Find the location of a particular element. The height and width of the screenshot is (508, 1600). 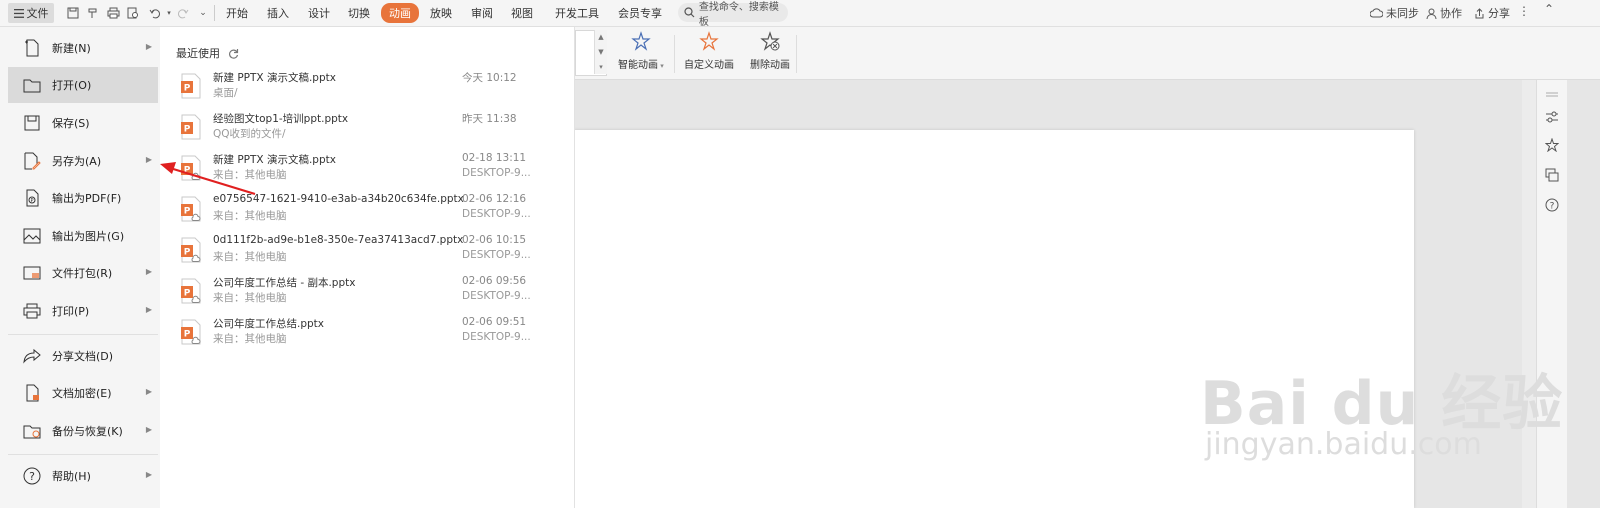

refresh-icon is located at coordinates (233, 53).